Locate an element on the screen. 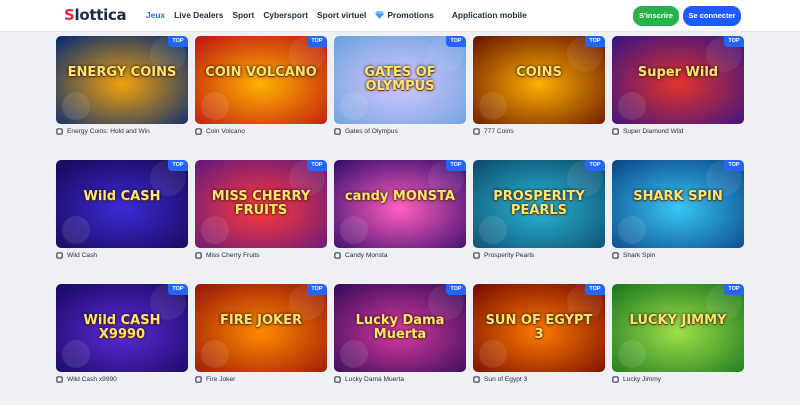 This screenshot has width=800, height=405. game-caption: Prosperity Pearls is located at coordinates (539, 255).